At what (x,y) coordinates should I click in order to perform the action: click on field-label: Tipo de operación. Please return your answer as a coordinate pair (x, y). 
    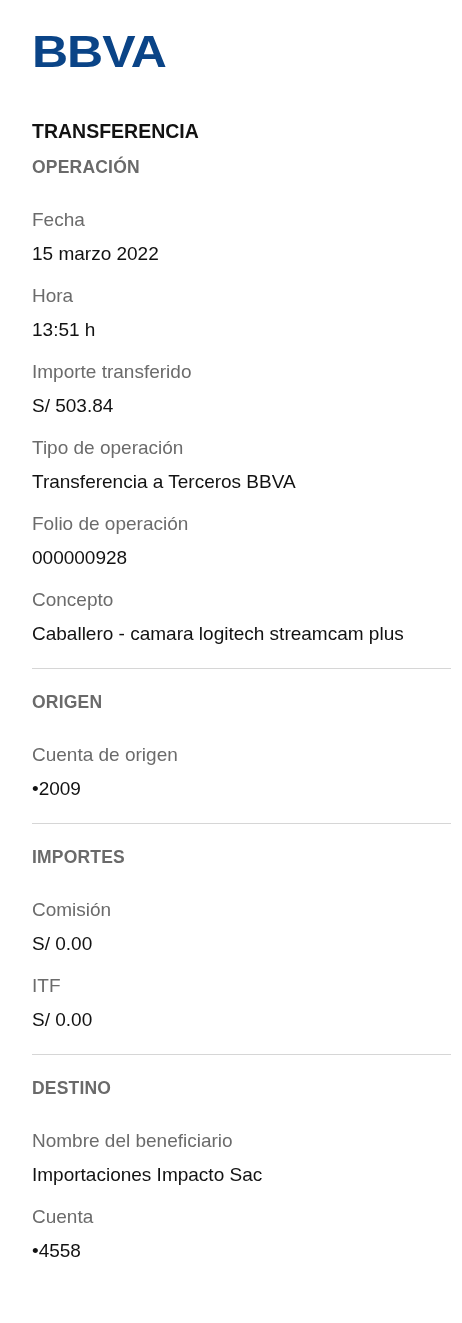
    Looking at the image, I should click on (108, 448).